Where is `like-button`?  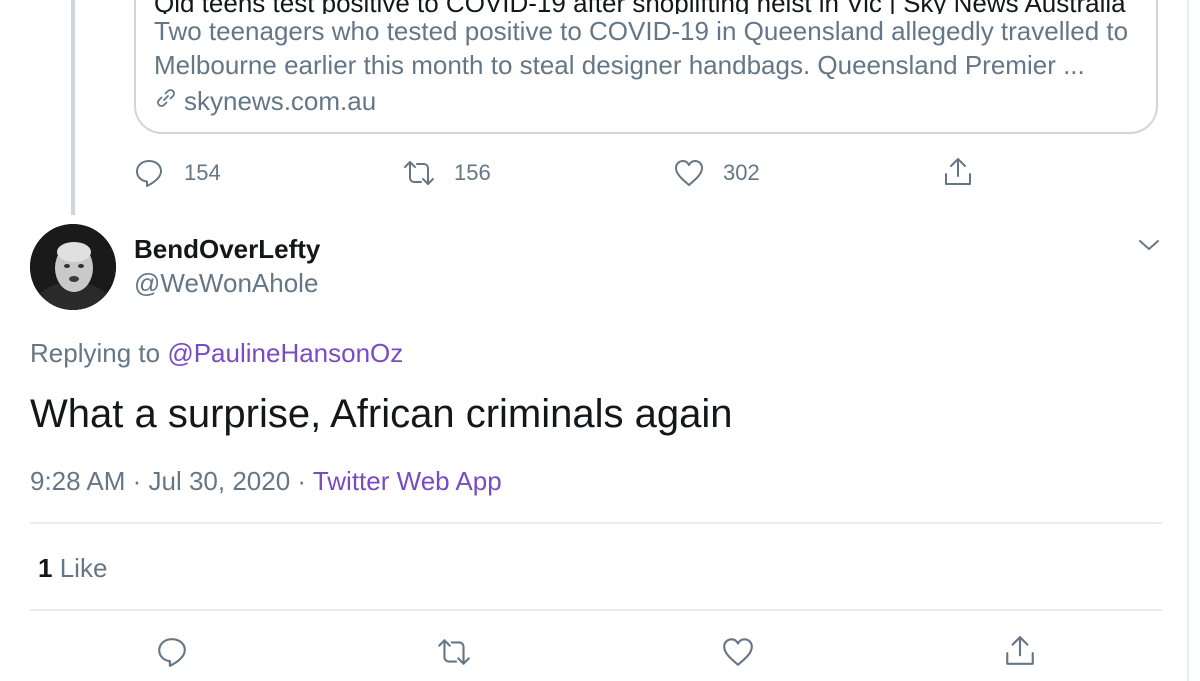 like-button is located at coordinates (738, 652).